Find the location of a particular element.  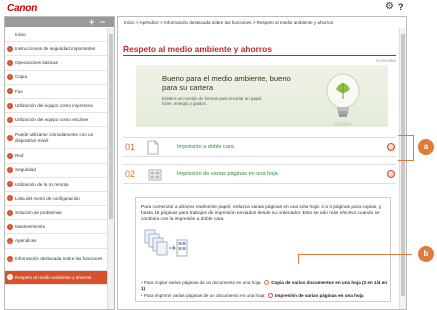

feature-label: Impresión de varias páginas en una hoja is located at coordinates (227, 174).